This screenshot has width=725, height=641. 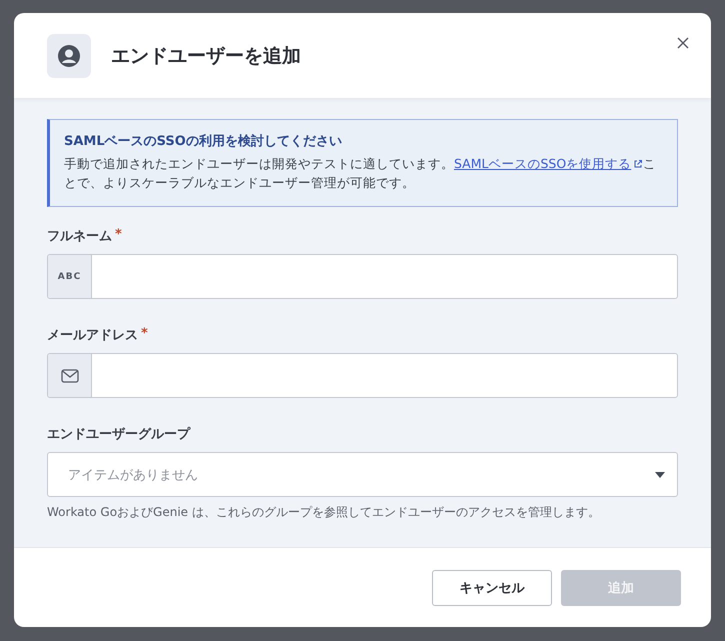 I want to click on user-icon, so click(x=69, y=56).